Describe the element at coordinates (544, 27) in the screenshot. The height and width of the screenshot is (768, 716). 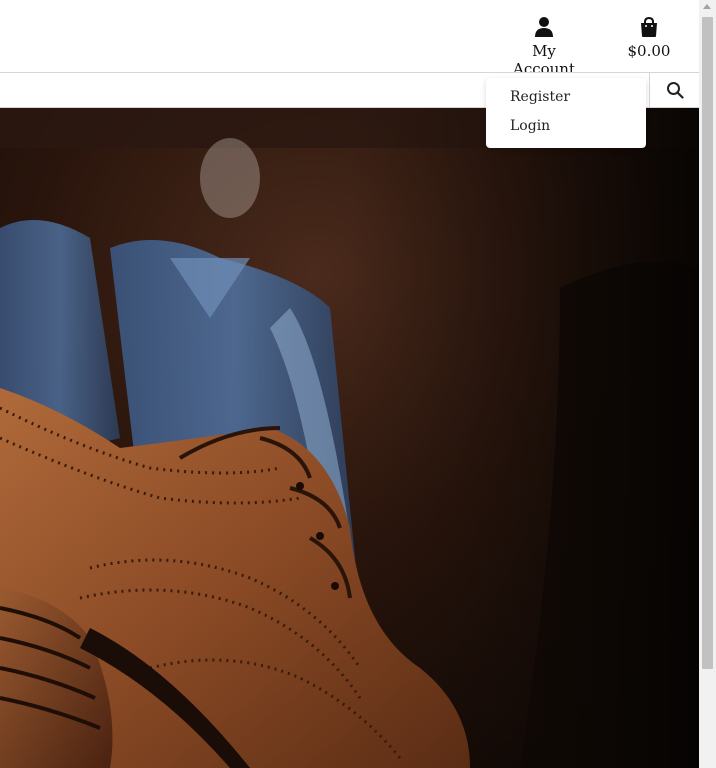
I see `user-icon` at that location.